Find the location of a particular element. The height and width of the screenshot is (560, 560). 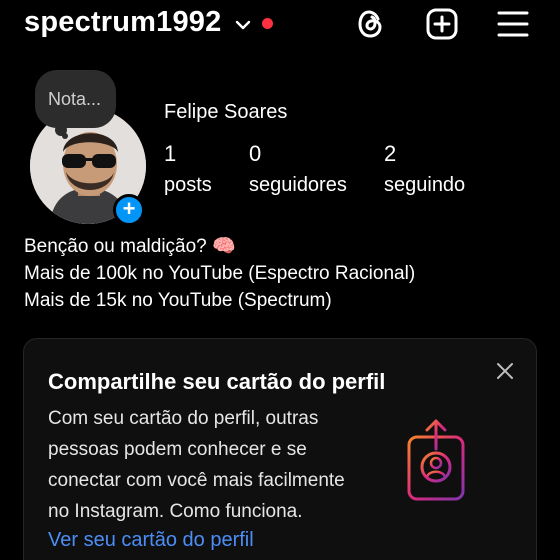

threads-icon is located at coordinates (371, 24).